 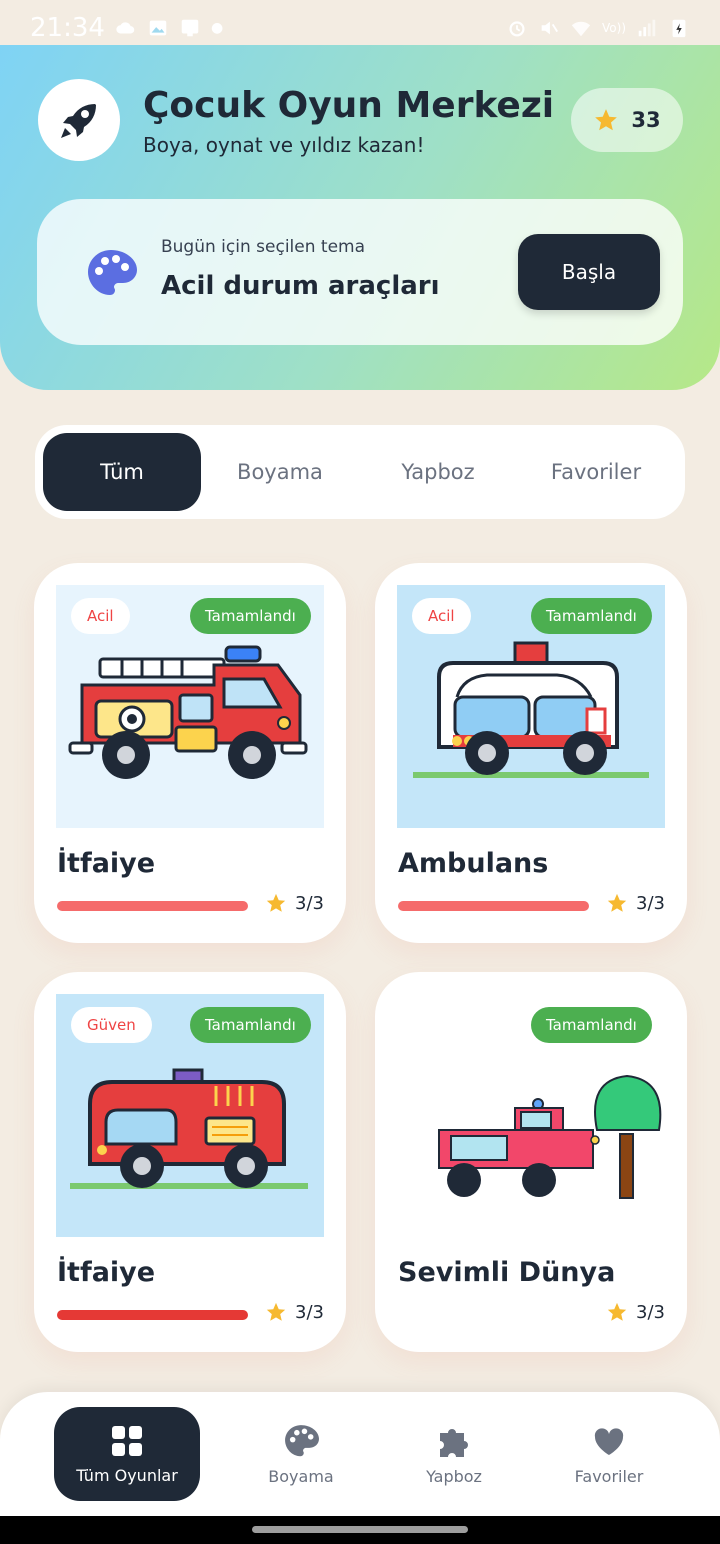 What do you see at coordinates (517, 29) in the screenshot?
I see `alarm-icon` at bounding box center [517, 29].